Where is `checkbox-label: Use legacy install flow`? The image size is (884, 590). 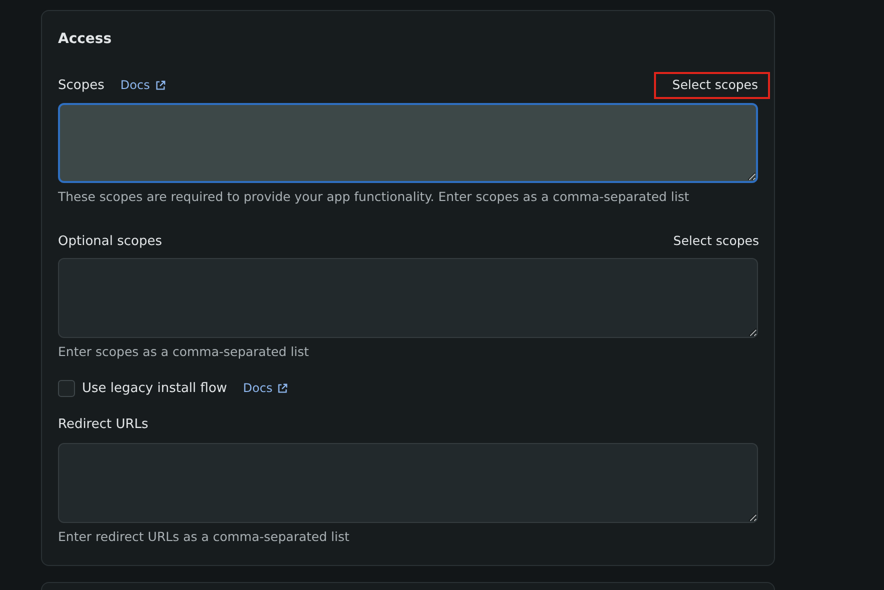
checkbox-label: Use legacy install flow is located at coordinates (155, 389).